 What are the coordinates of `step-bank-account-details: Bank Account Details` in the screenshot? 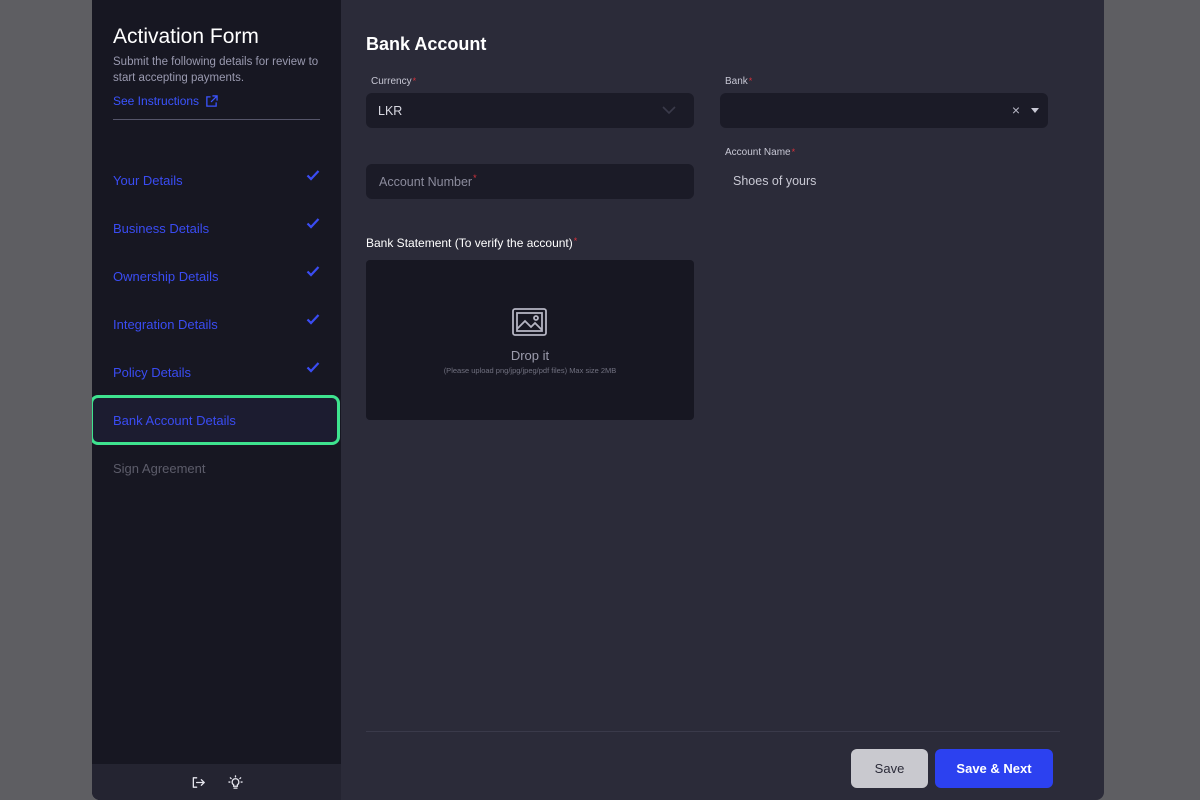 It's located at (216, 420).